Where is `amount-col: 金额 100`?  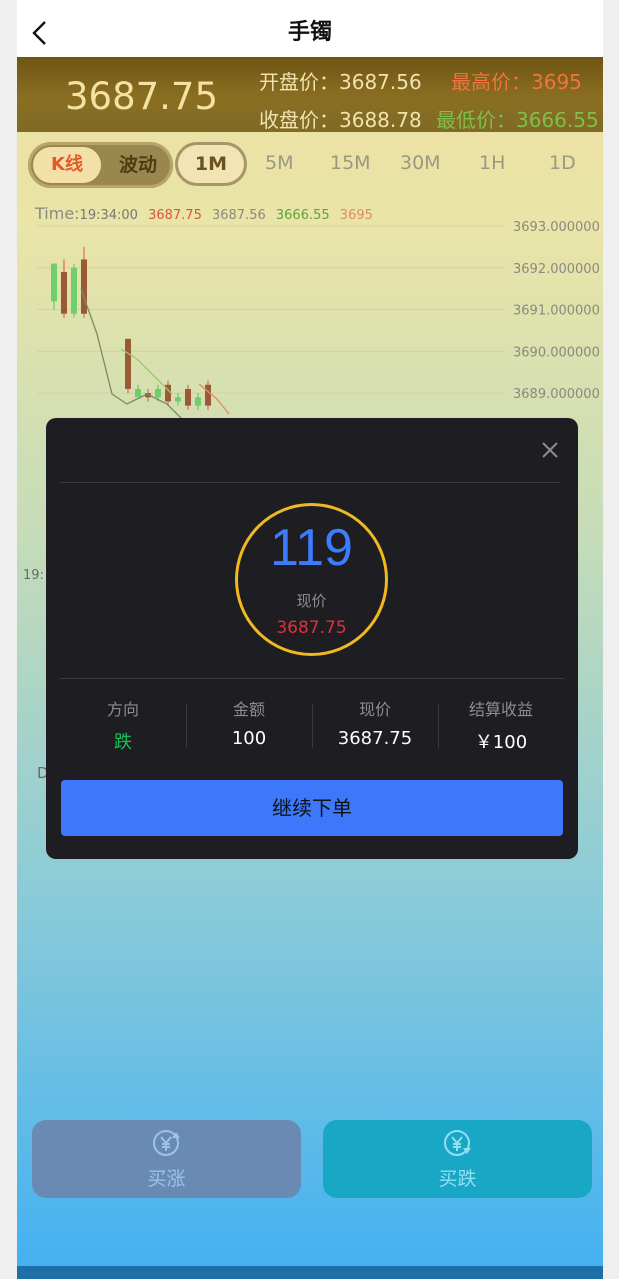
amount-col: 金额 100 is located at coordinates (249, 722).